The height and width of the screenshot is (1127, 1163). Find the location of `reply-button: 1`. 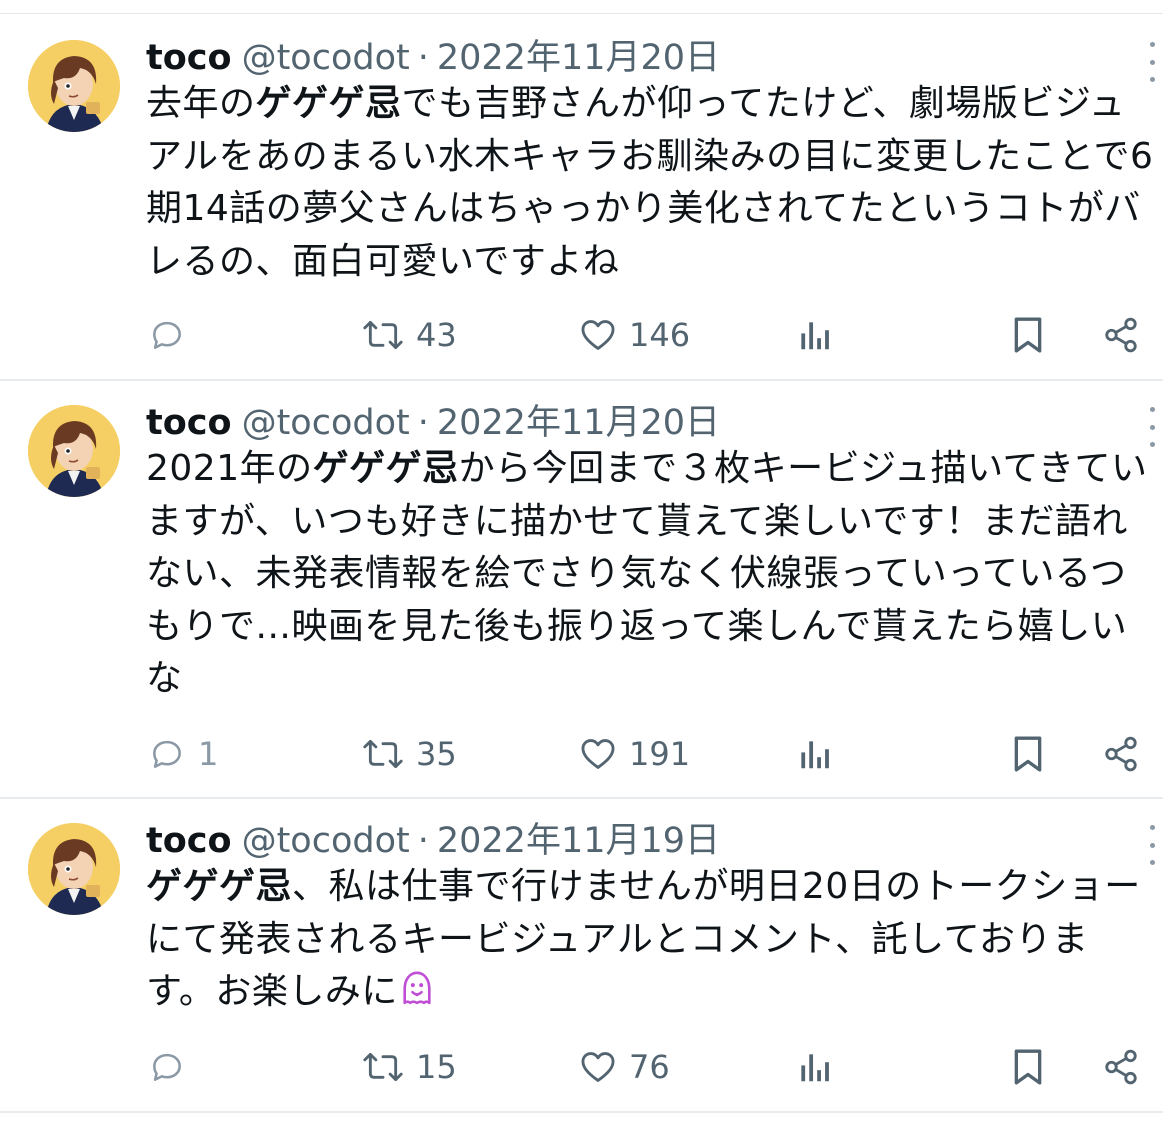

reply-button: 1 is located at coordinates (183, 754).